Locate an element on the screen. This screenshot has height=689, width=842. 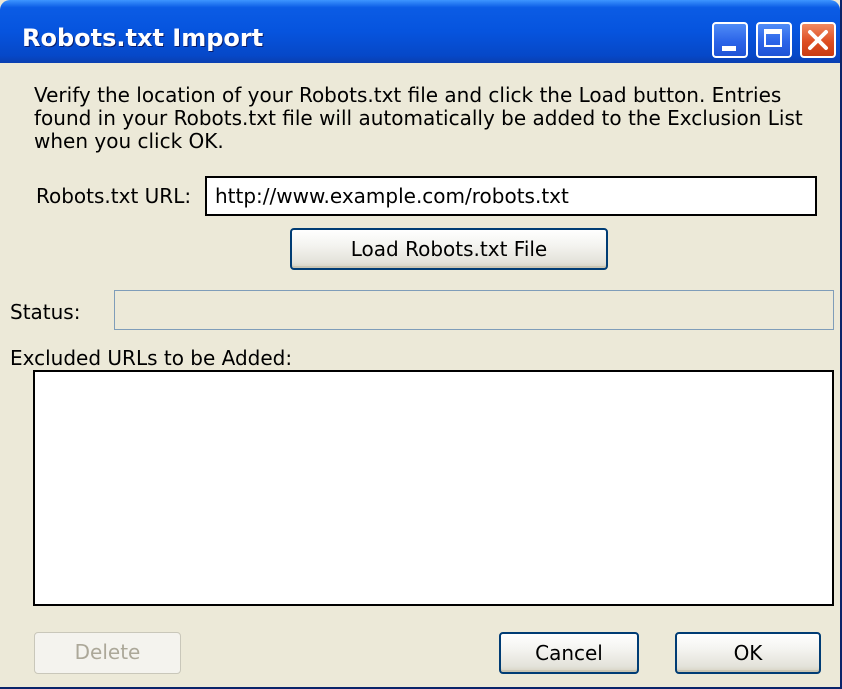
close-icon is located at coordinates (818, 40).